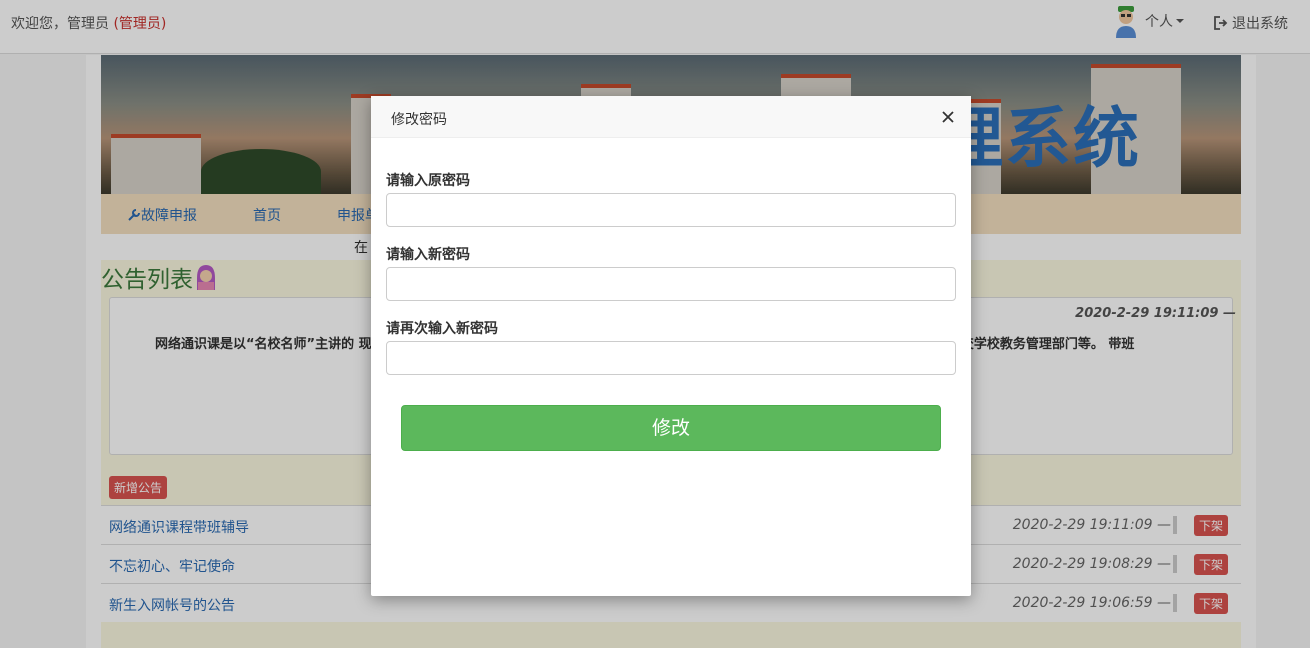  What do you see at coordinates (428, 255) in the screenshot?
I see `new-password-label: 请输入新密码` at bounding box center [428, 255].